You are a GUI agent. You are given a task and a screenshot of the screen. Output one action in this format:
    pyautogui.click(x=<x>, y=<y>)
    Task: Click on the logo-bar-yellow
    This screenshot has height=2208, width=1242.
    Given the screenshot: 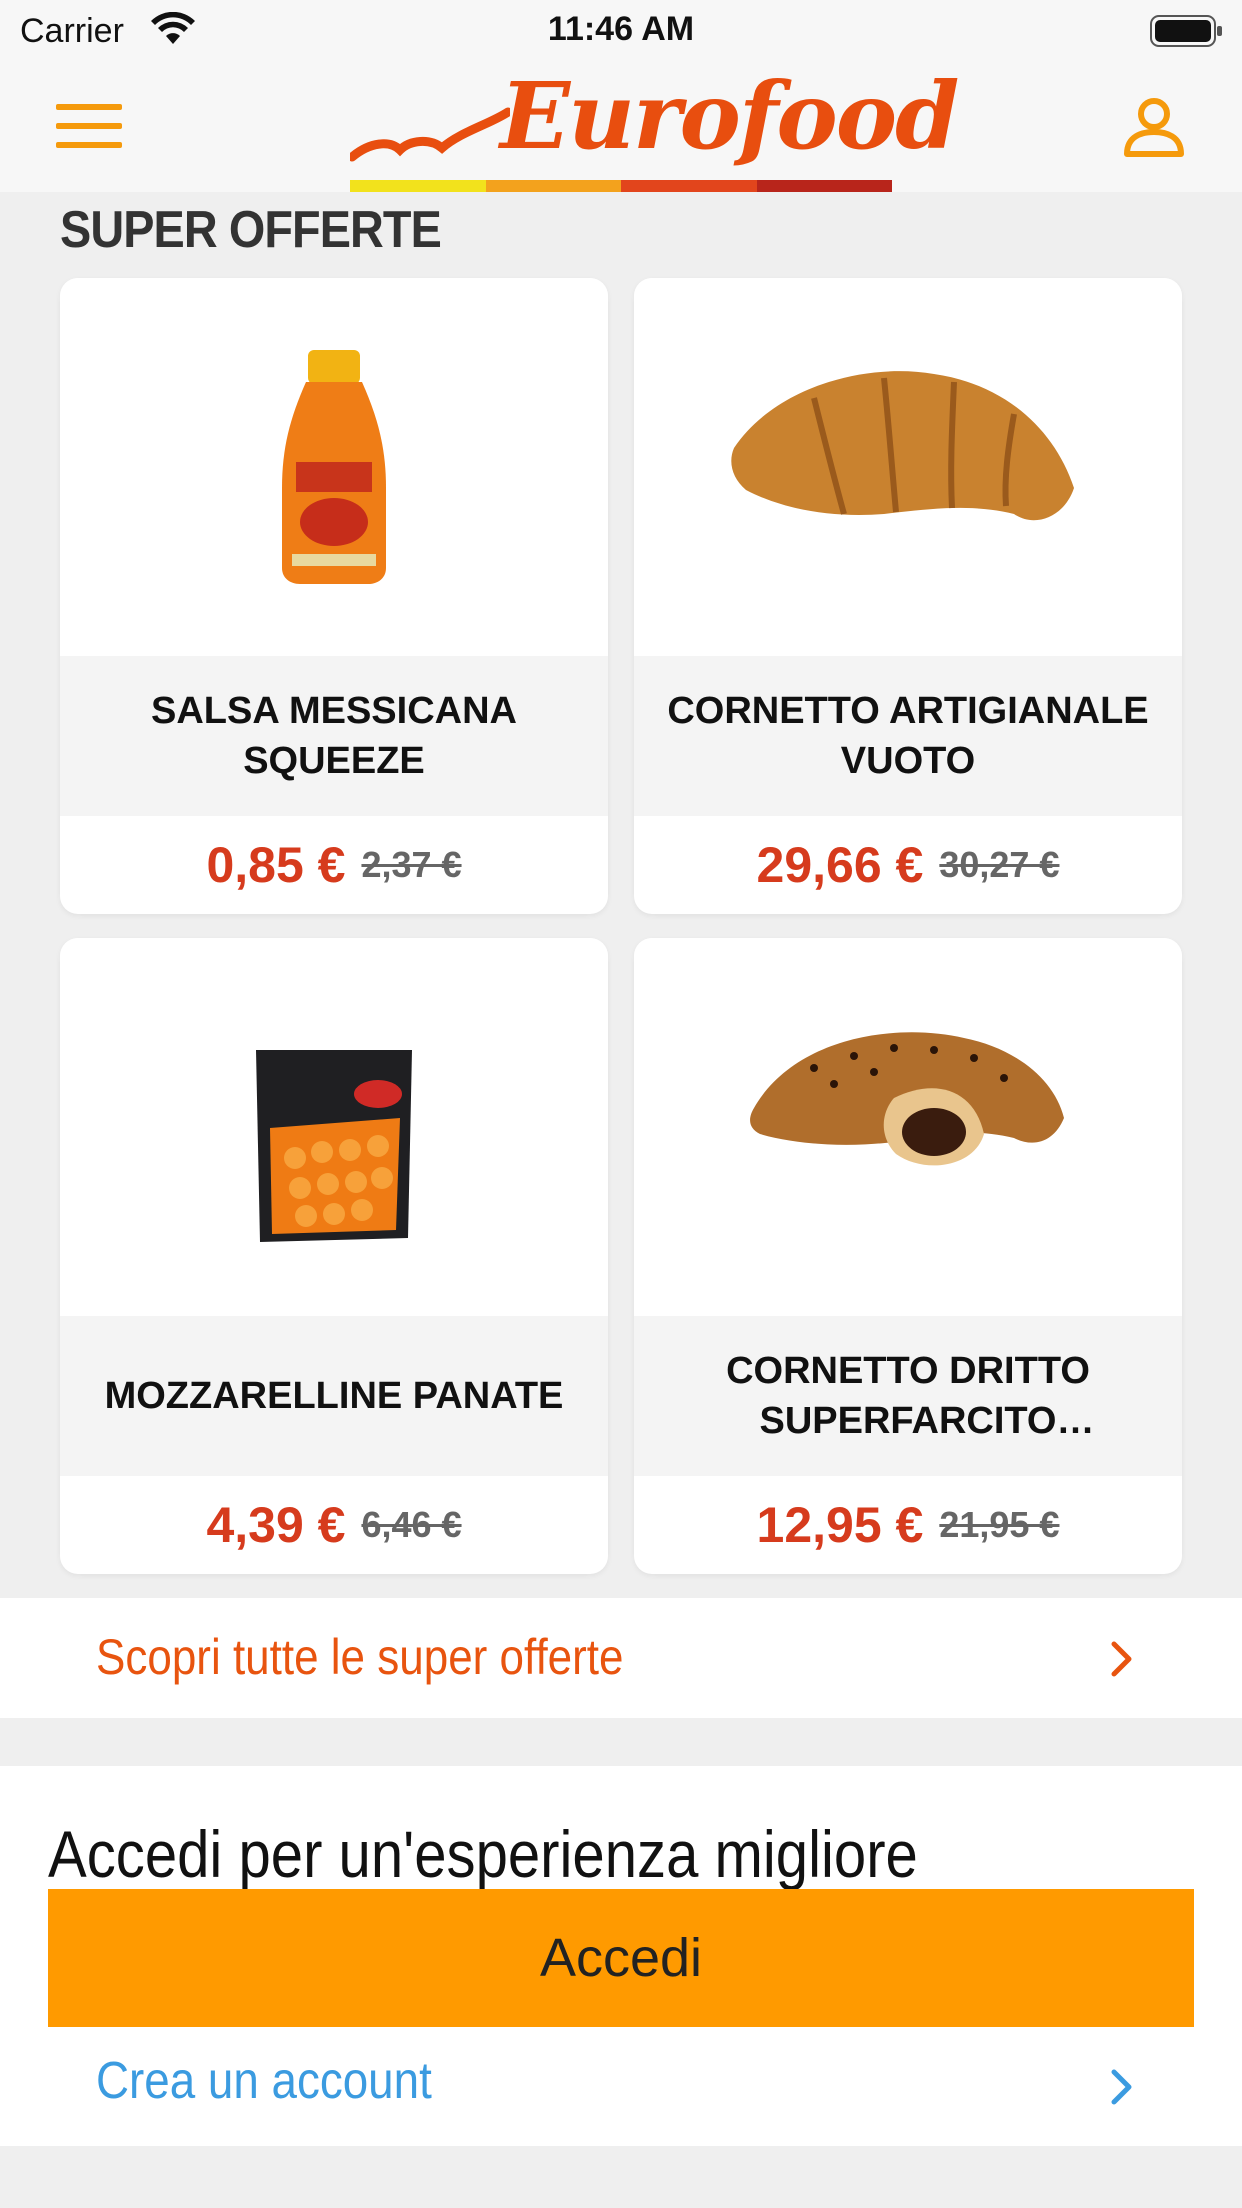 What is the action you would take?
    pyautogui.click(x=418, y=186)
    